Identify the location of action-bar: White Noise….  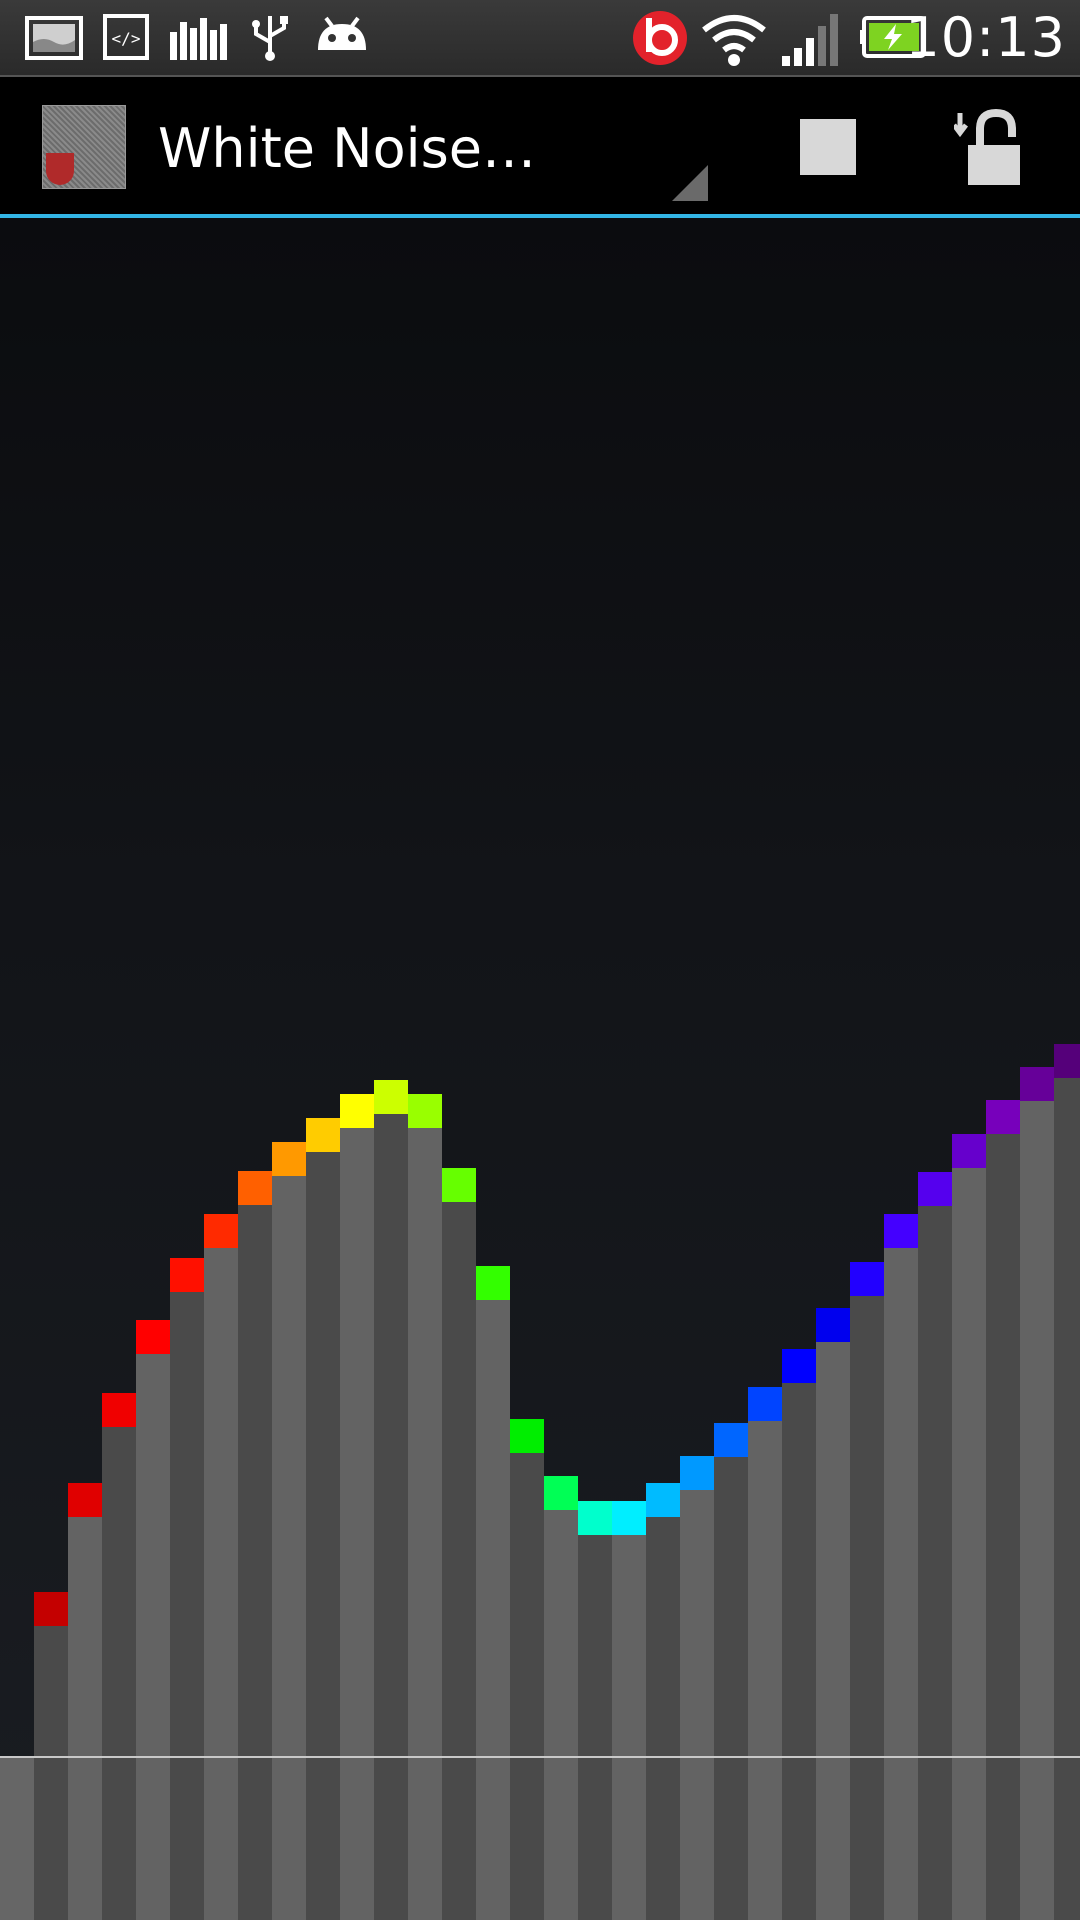
(540, 146).